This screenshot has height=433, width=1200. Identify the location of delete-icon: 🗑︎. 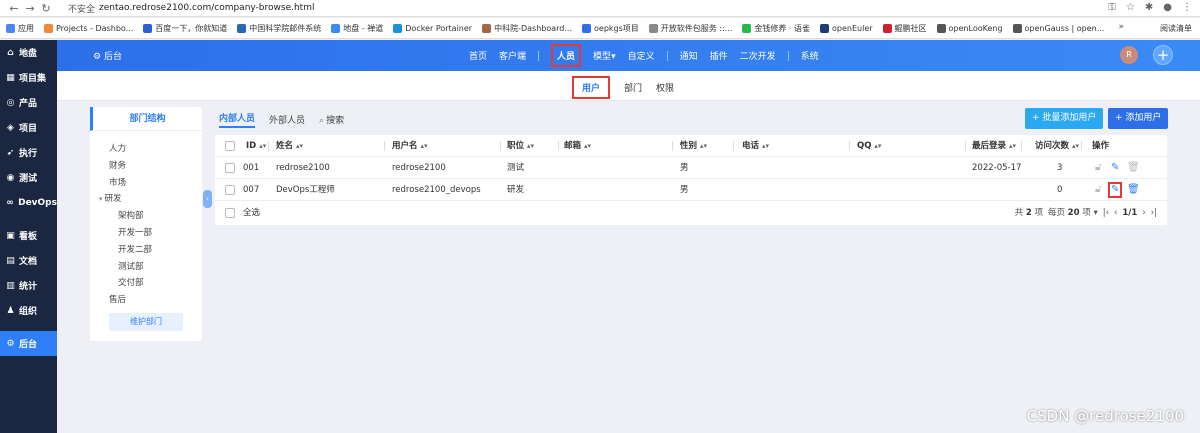
(1133, 189).